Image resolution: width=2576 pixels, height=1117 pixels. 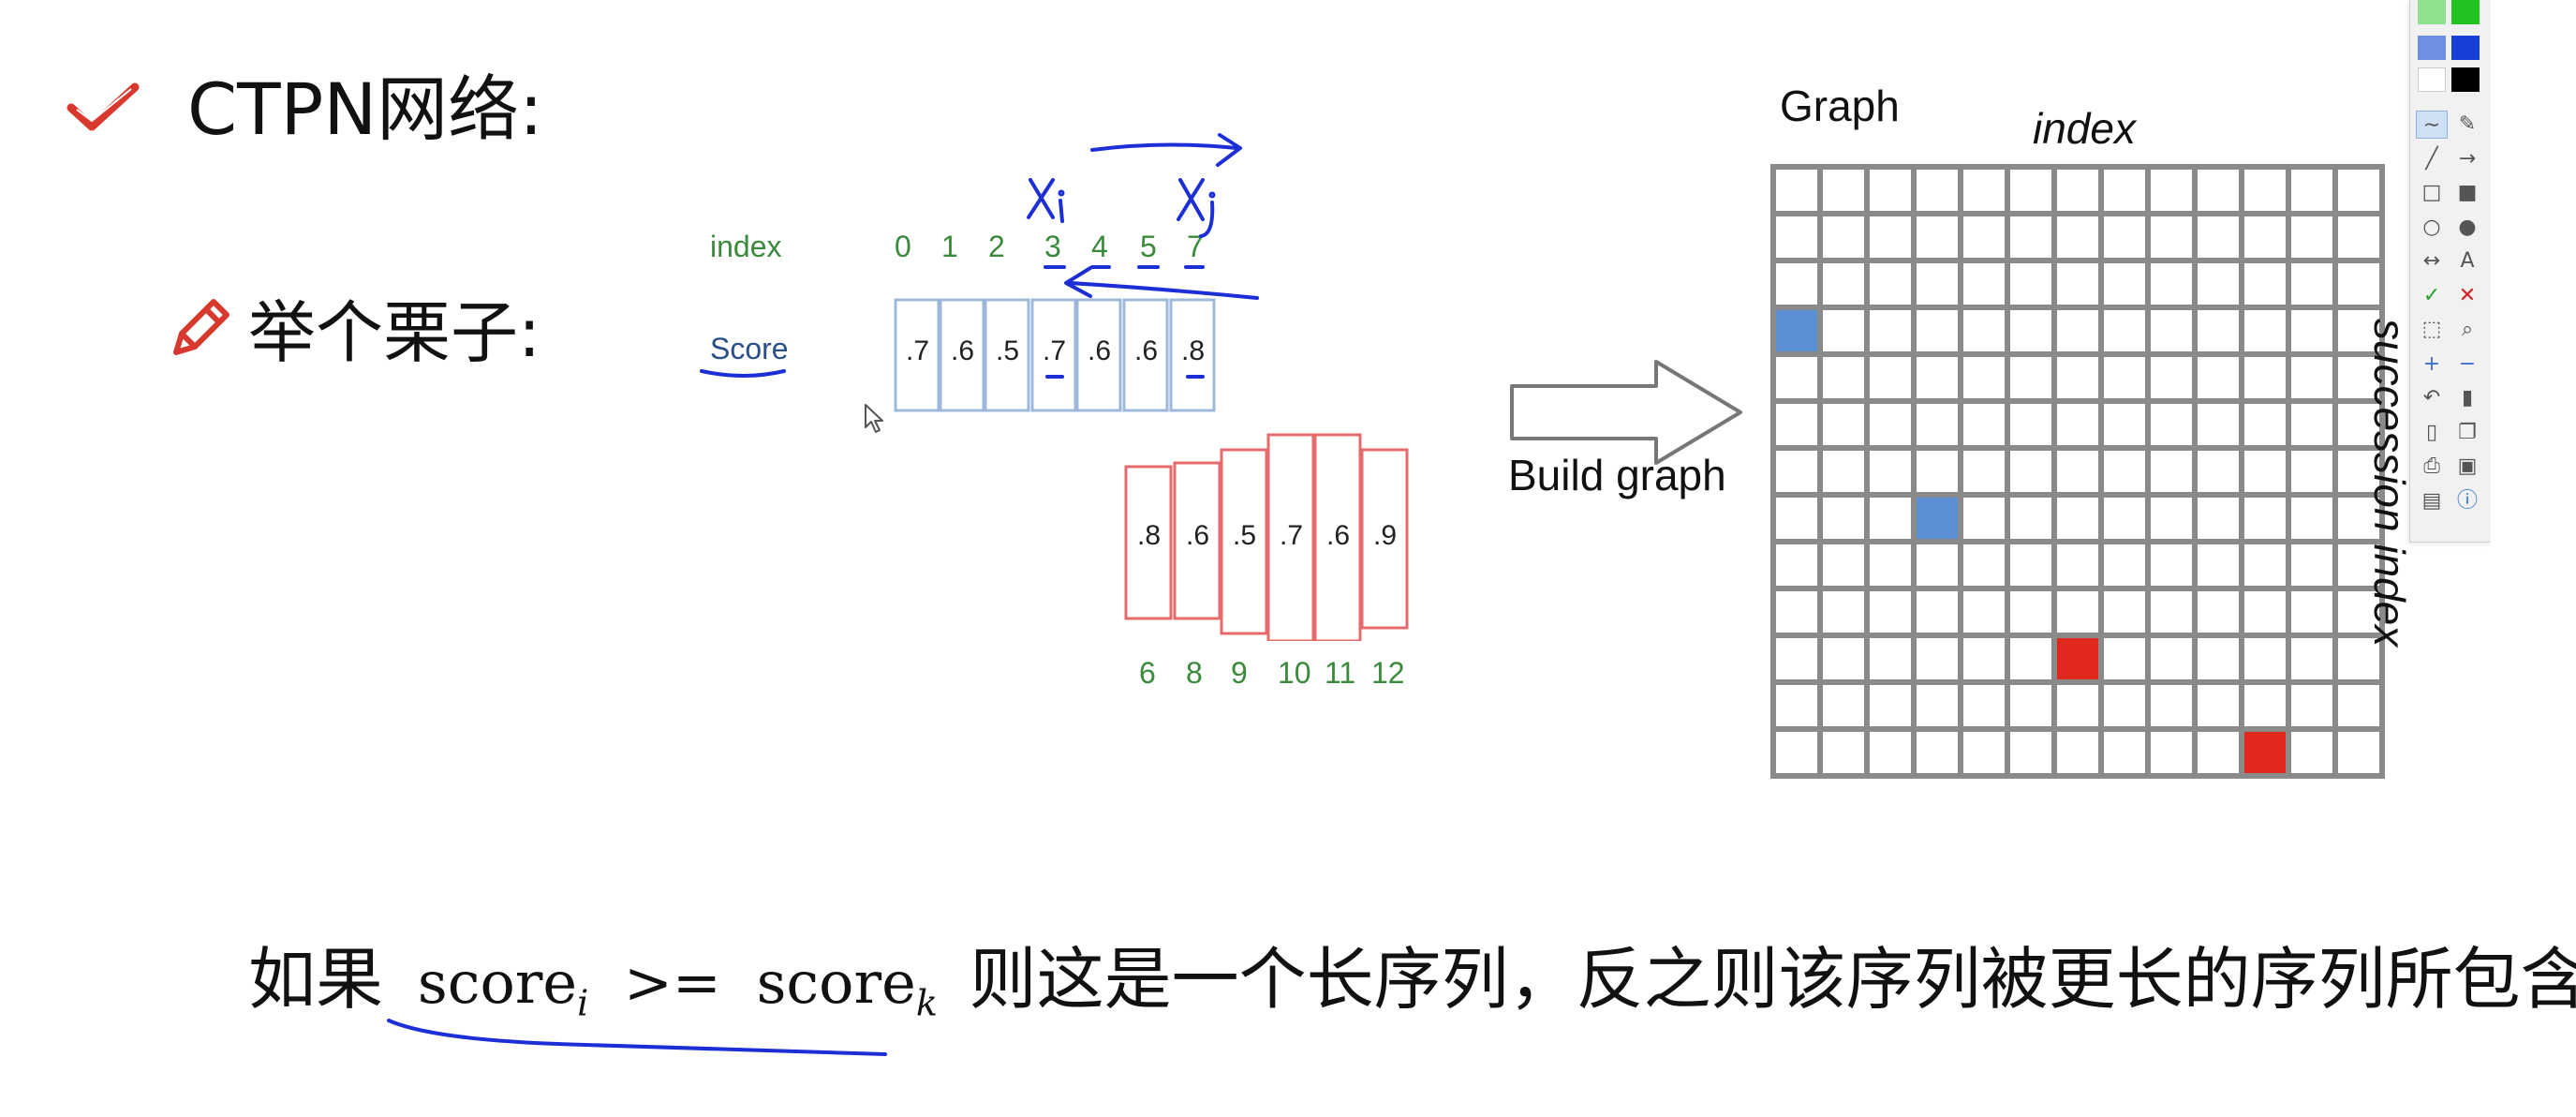 I want to click on delete-mark-icon: ✕, so click(x=2467, y=296).